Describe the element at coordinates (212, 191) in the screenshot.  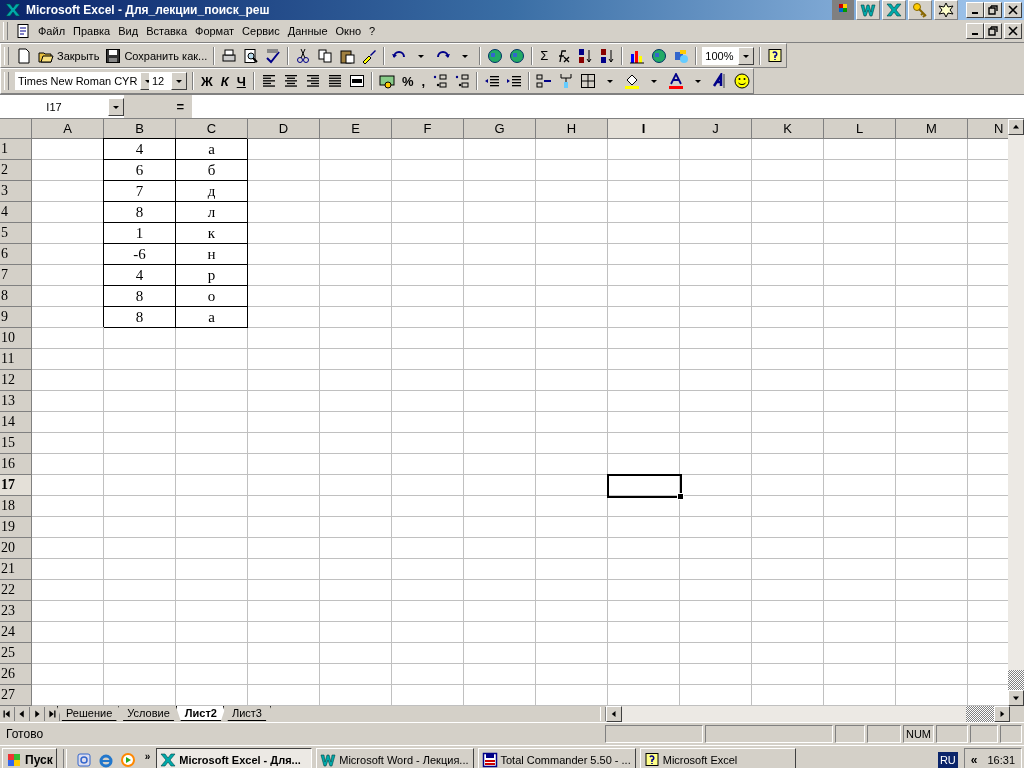
I see `table-cell: д` at that location.